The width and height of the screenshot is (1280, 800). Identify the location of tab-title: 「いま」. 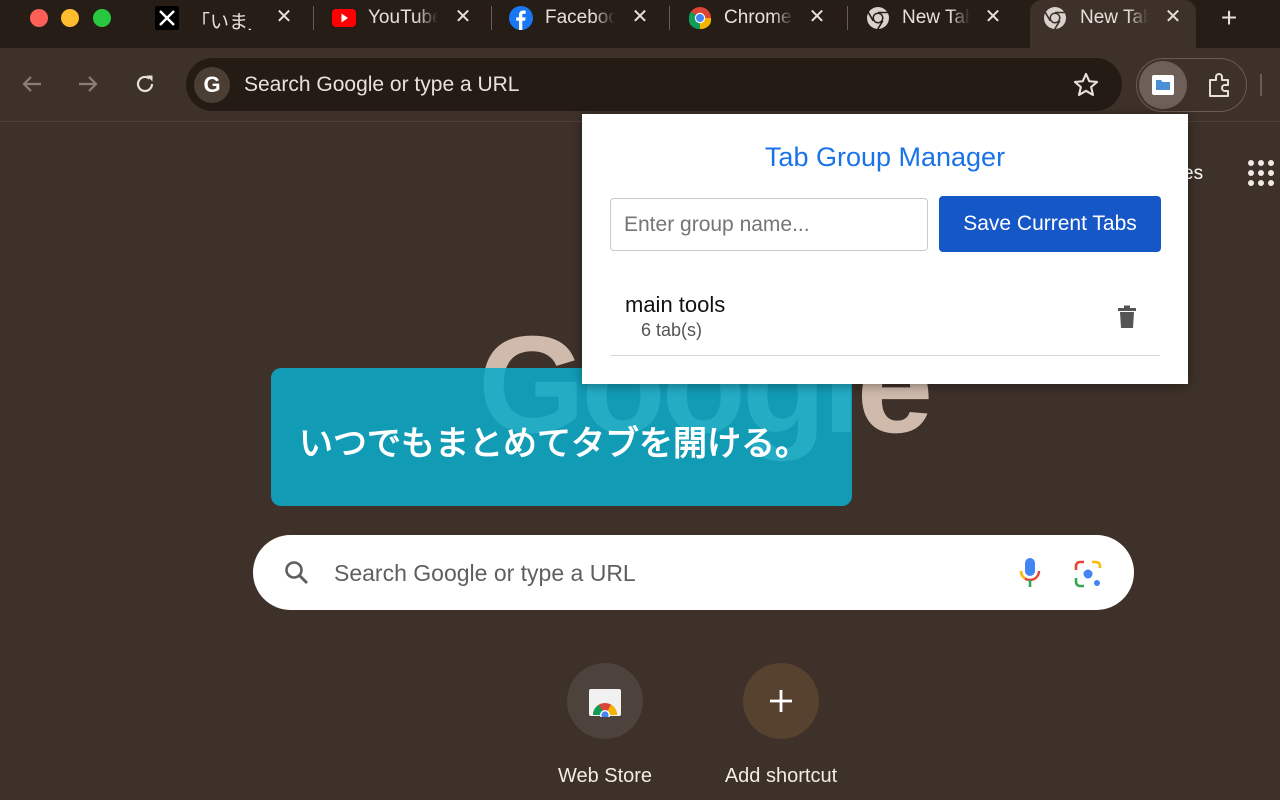
(221, 22).